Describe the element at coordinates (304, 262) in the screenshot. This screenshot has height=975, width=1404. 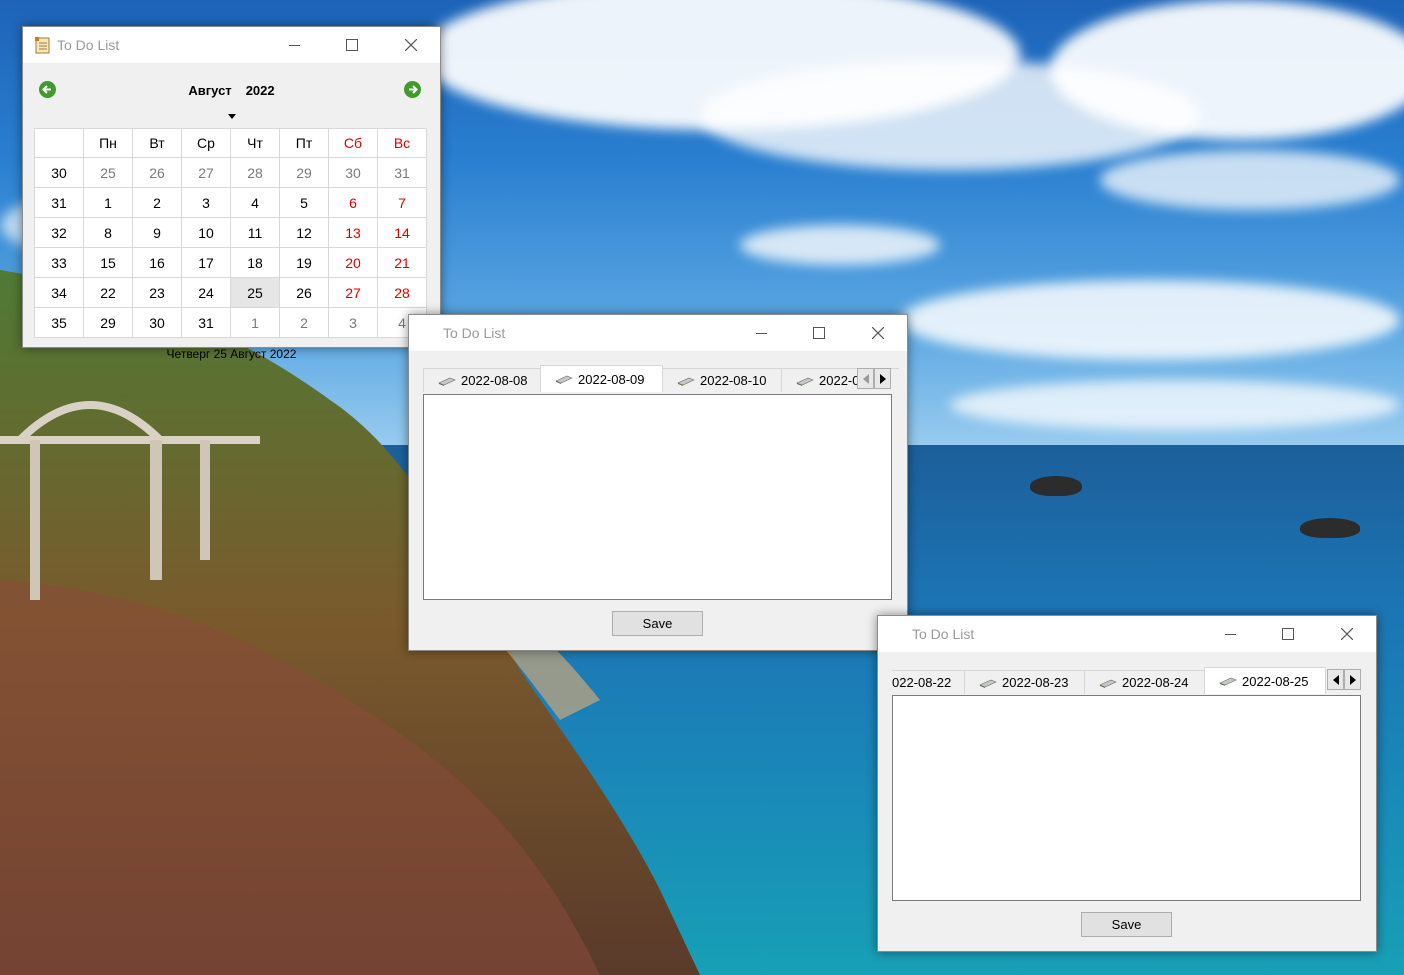
I see `day-cell: 19` at that location.